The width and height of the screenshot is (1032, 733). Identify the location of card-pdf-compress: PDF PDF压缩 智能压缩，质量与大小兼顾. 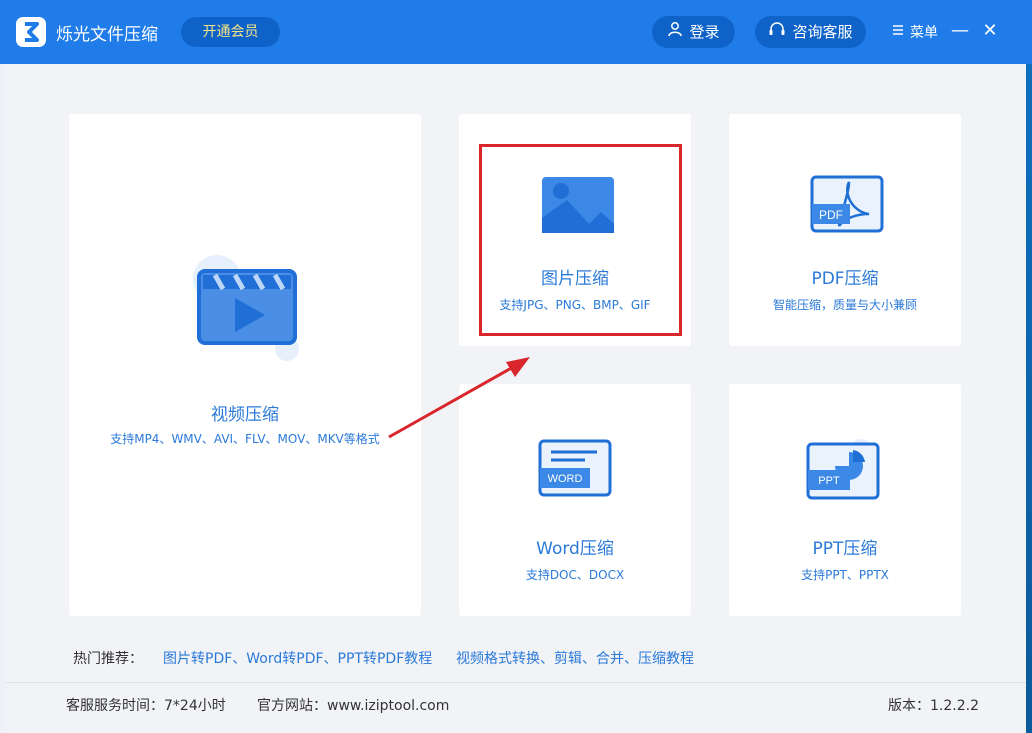
(845, 230).